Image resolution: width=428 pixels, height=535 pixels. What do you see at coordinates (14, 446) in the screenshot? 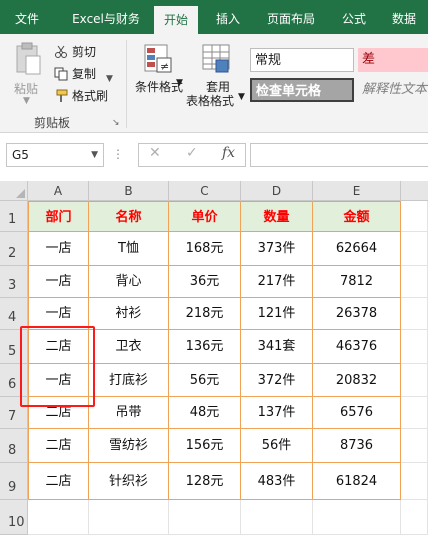
I see `row-header: 8` at bounding box center [14, 446].